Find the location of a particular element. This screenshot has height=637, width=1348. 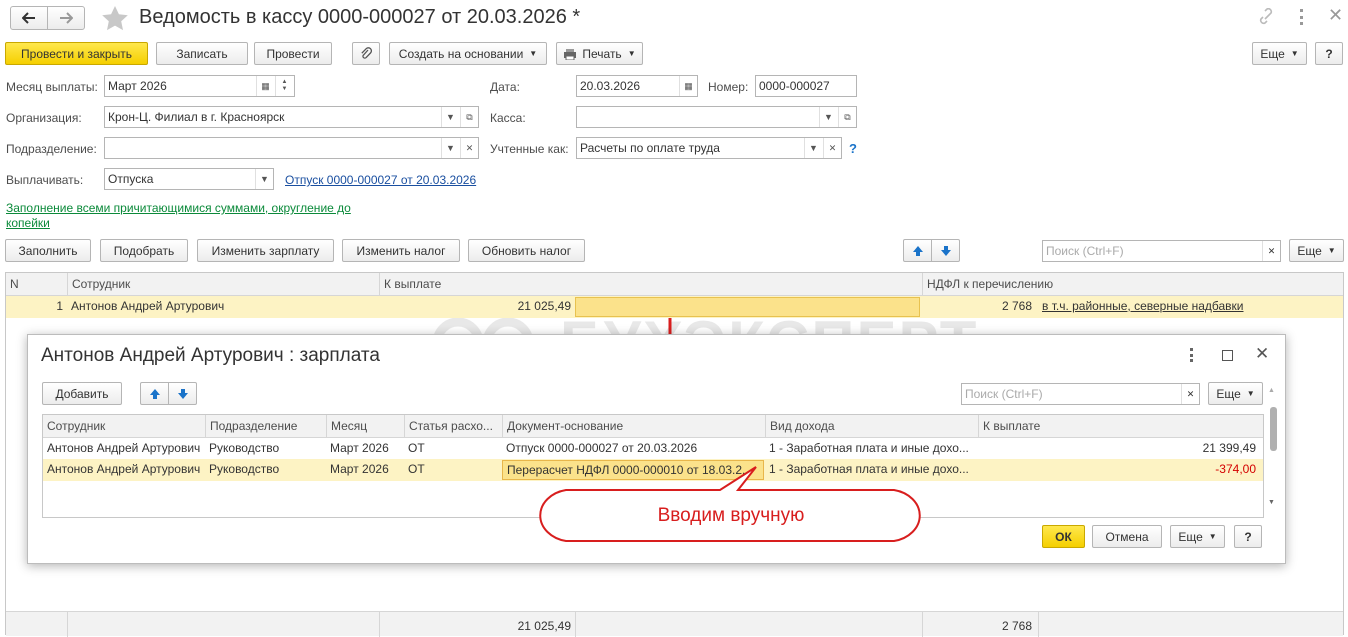

d-month: Март 2026 is located at coordinates (359, 469).